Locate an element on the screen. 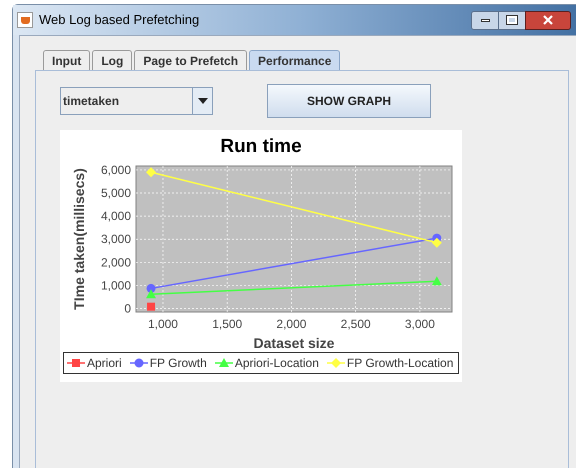  chart-title: Run time is located at coordinates (261, 146).